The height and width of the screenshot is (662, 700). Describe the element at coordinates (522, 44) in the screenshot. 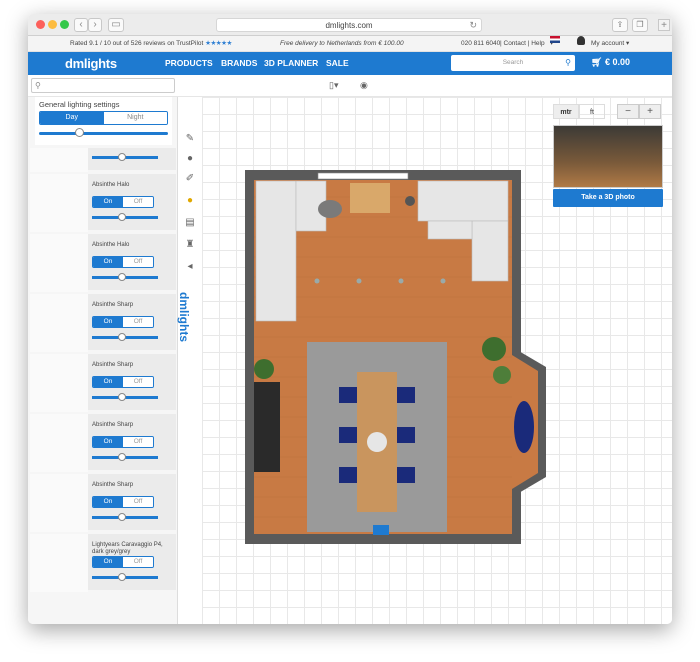

I see `contact-help-links: | Contact | Help` at that location.